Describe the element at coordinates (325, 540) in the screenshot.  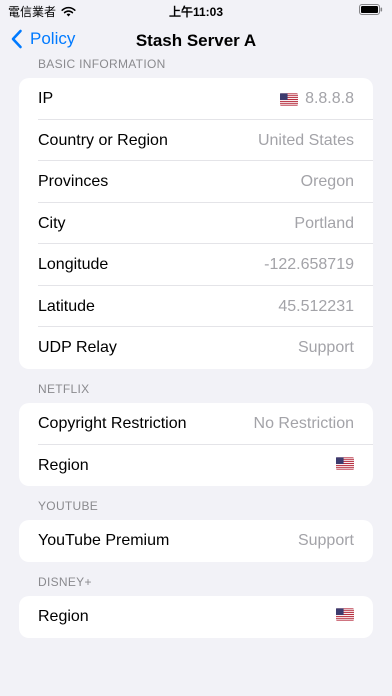
I see `youtube-premium-value: Support` at that location.